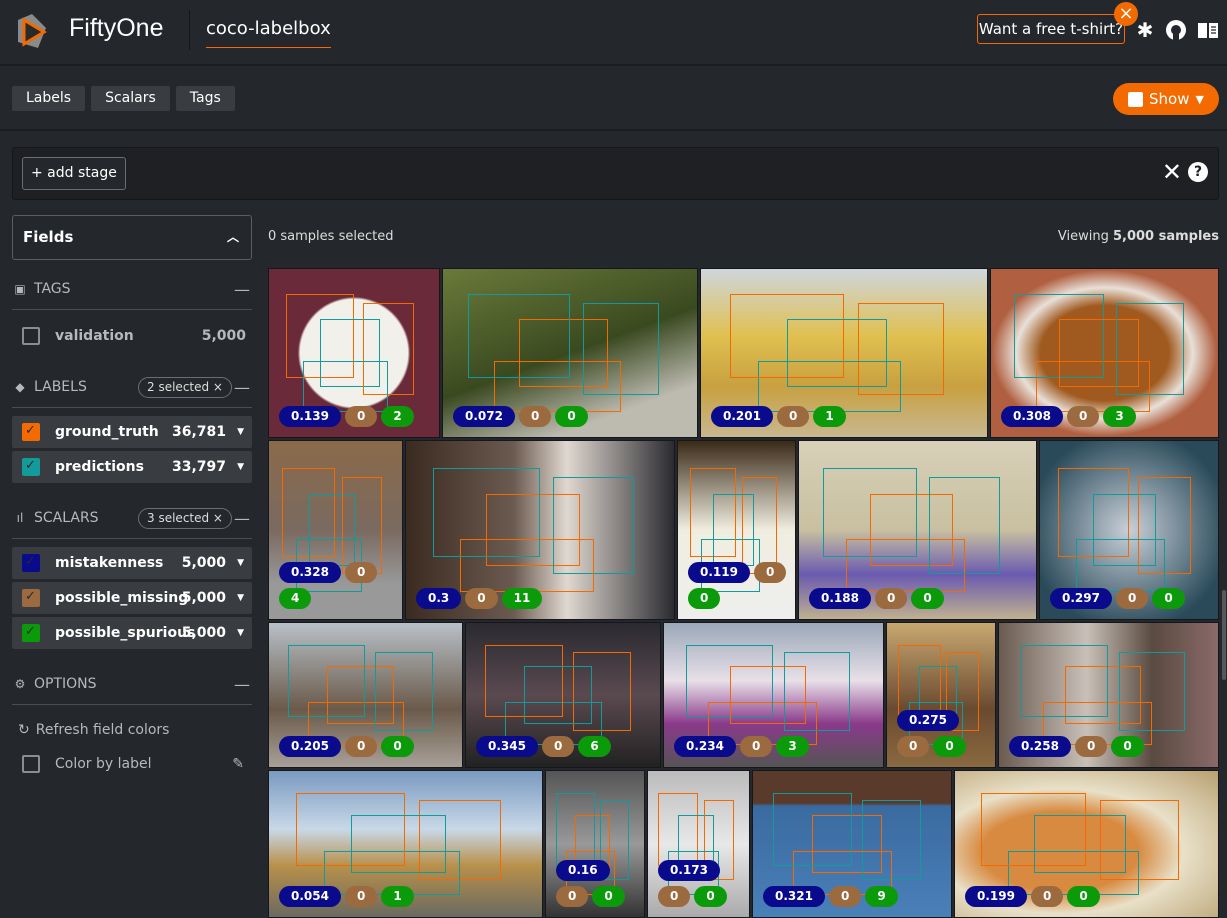 This screenshot has height=918, width=1227. Describe the element at coordinates (49, 98) in the screenshot. I see `tab-labels: Labels` at that location.